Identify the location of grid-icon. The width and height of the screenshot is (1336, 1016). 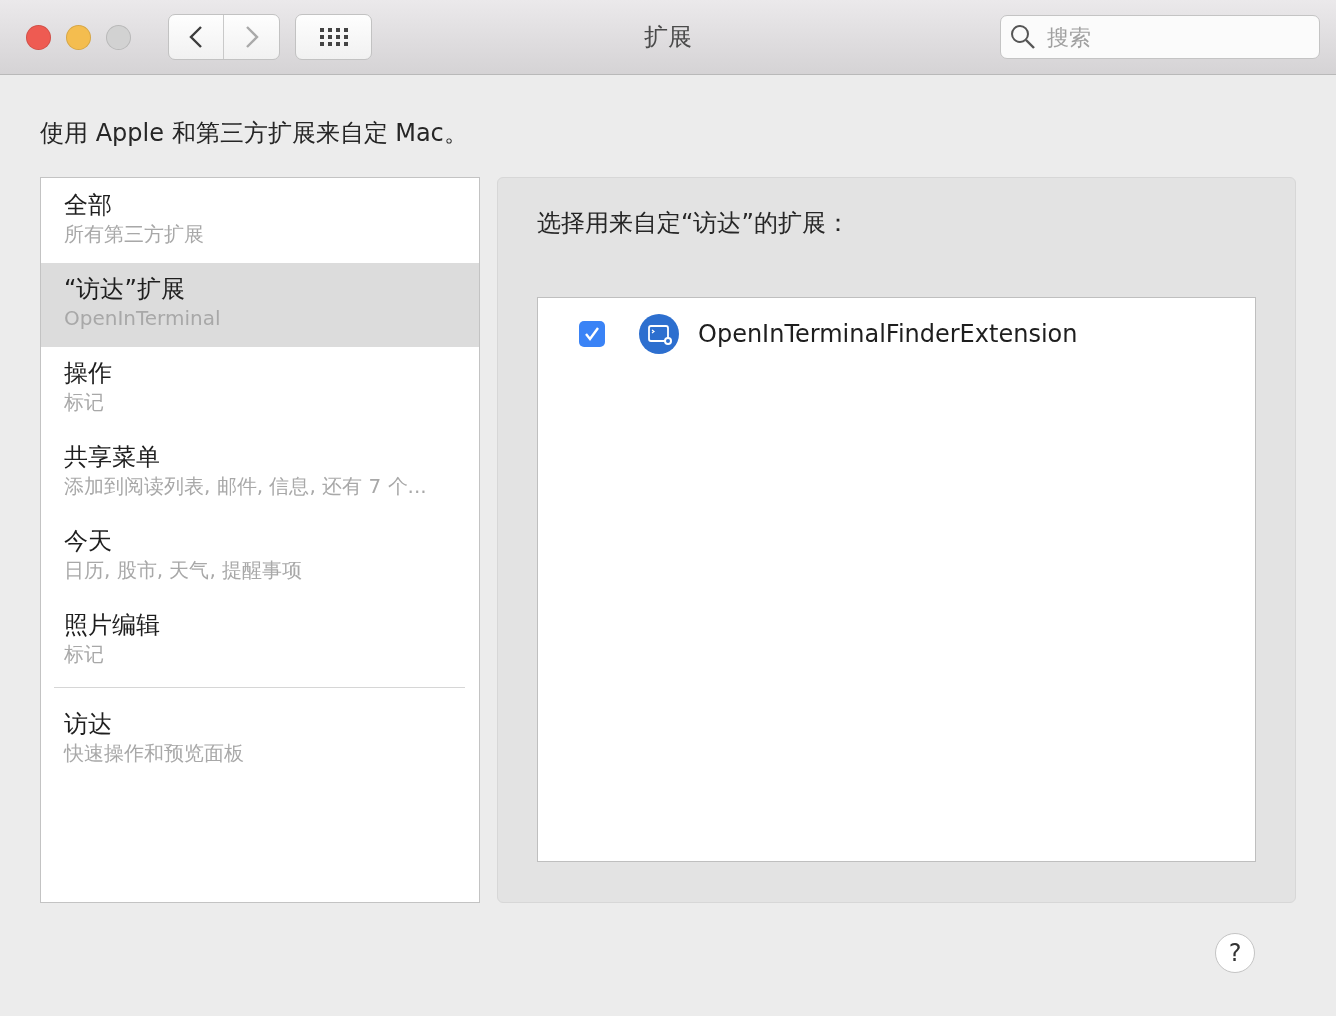
(333, 37).